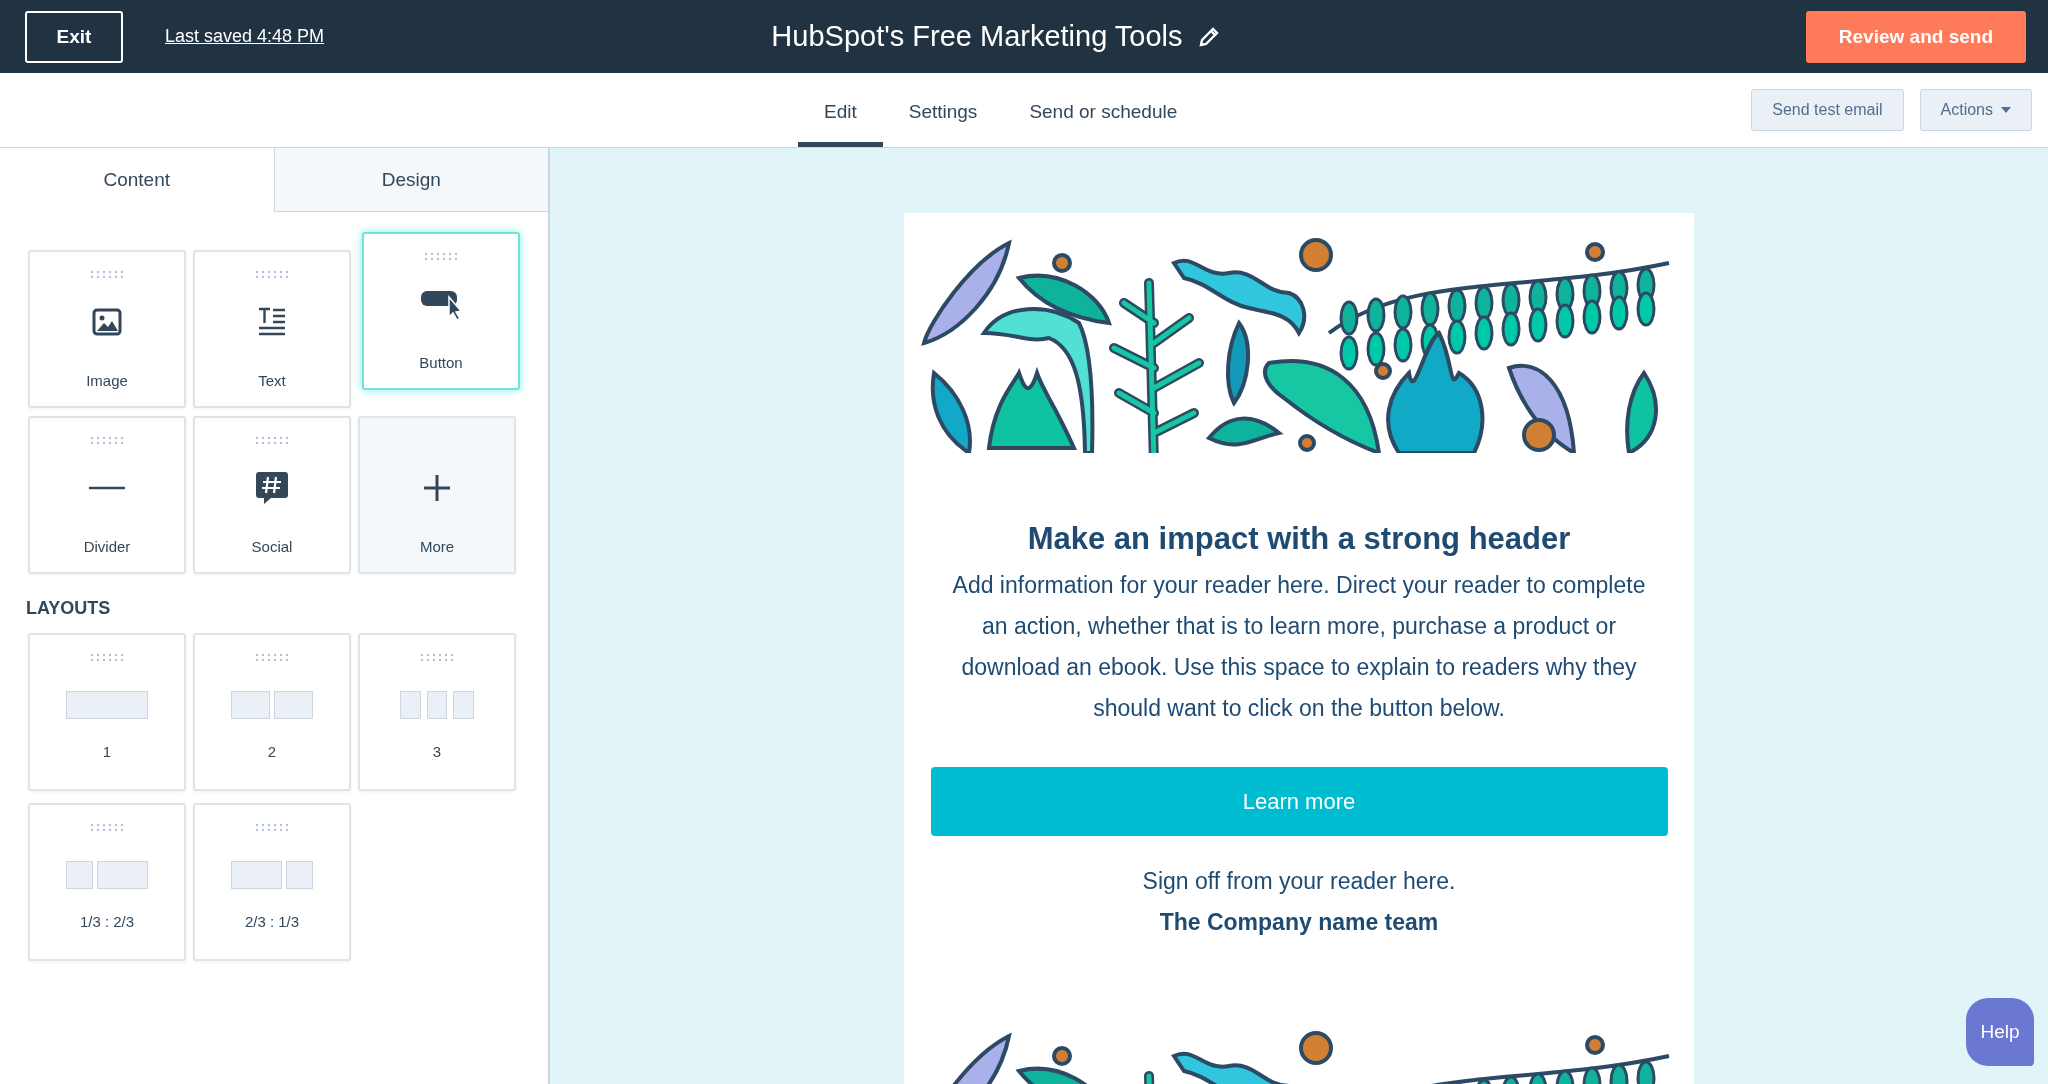 The height and width of the screenshot is (1084, 2048). I want to click on module-tile: Button, so click(441, 311).